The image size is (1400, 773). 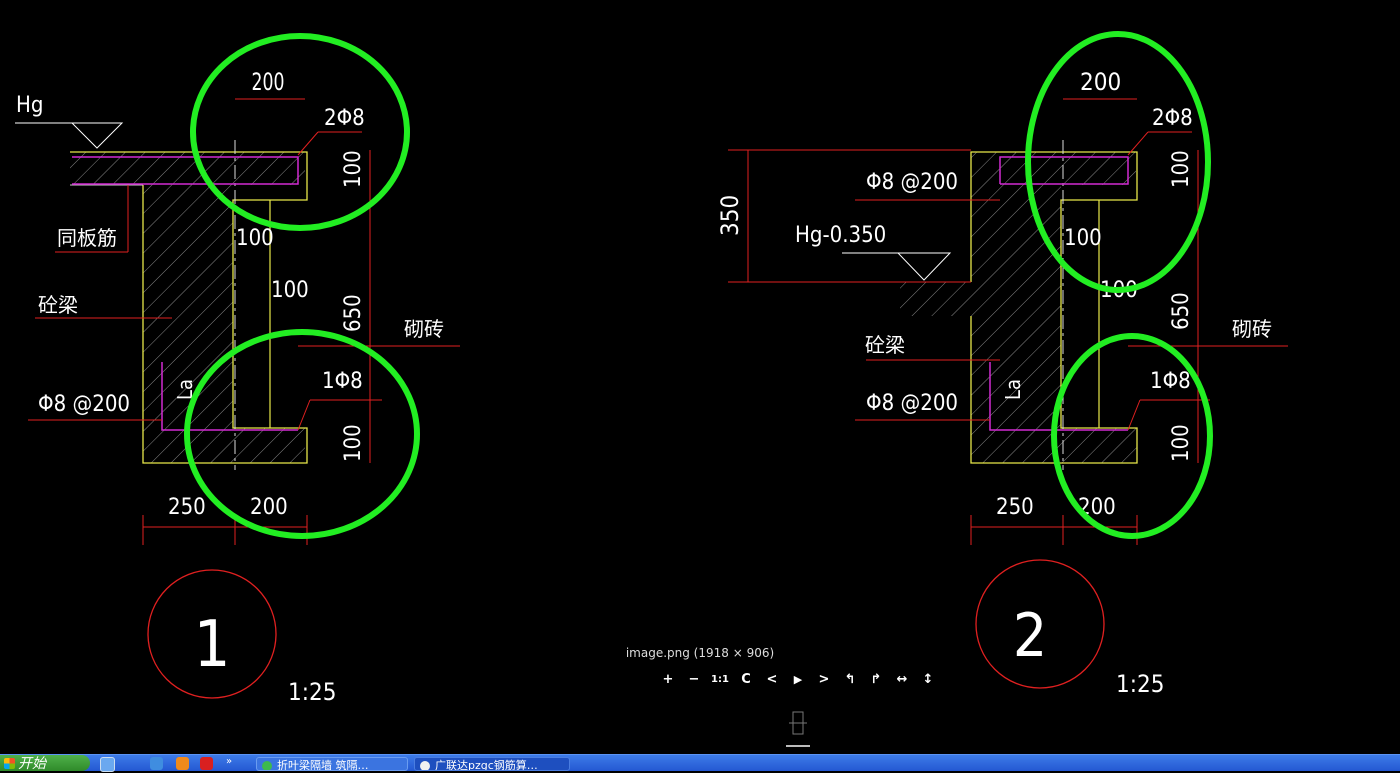 What do you see at coordinates (885, 345) in the screenshot?
I see `right-beam-label: 砼梁` at bounding box center [885, 345].